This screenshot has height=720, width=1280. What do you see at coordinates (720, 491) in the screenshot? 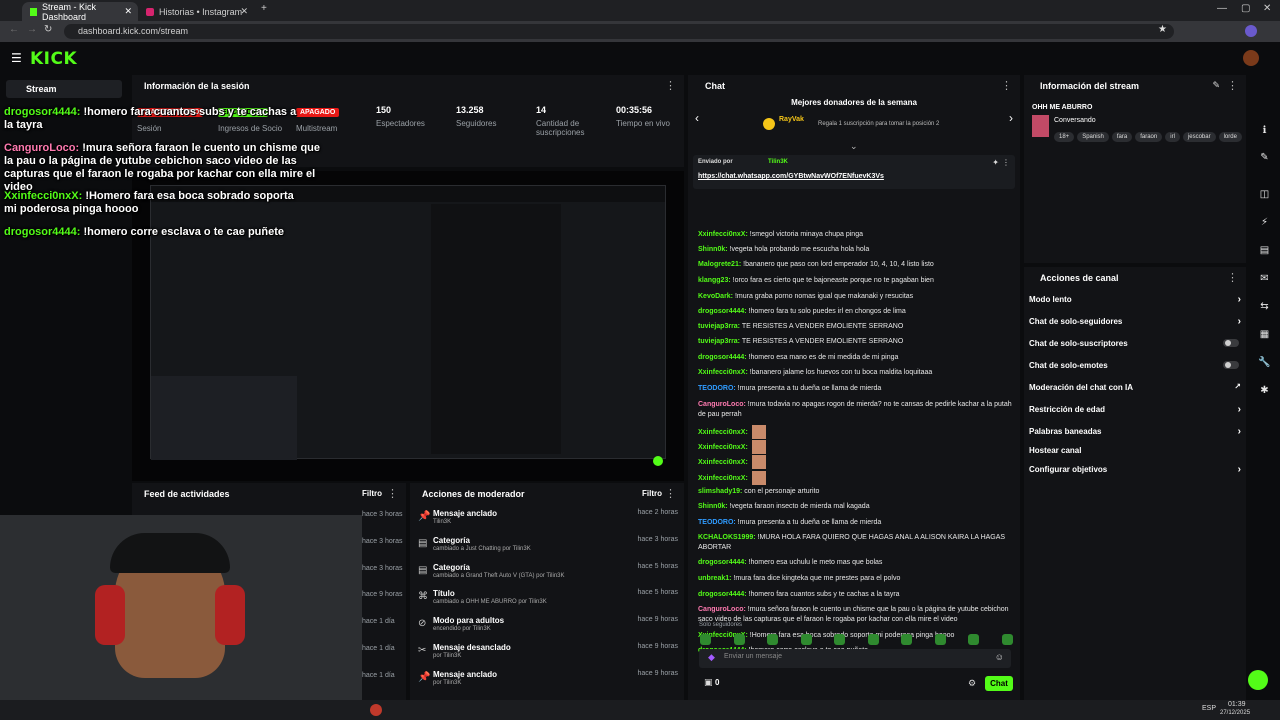
I see `chat-username: slimshady19:` at bounding box center [720, 491].